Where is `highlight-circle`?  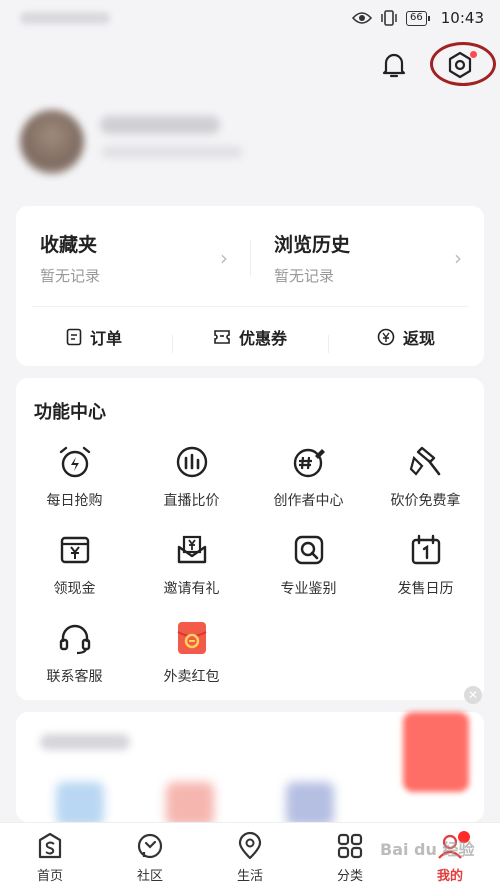
highlight-circle is located at coordinates (463, 64).